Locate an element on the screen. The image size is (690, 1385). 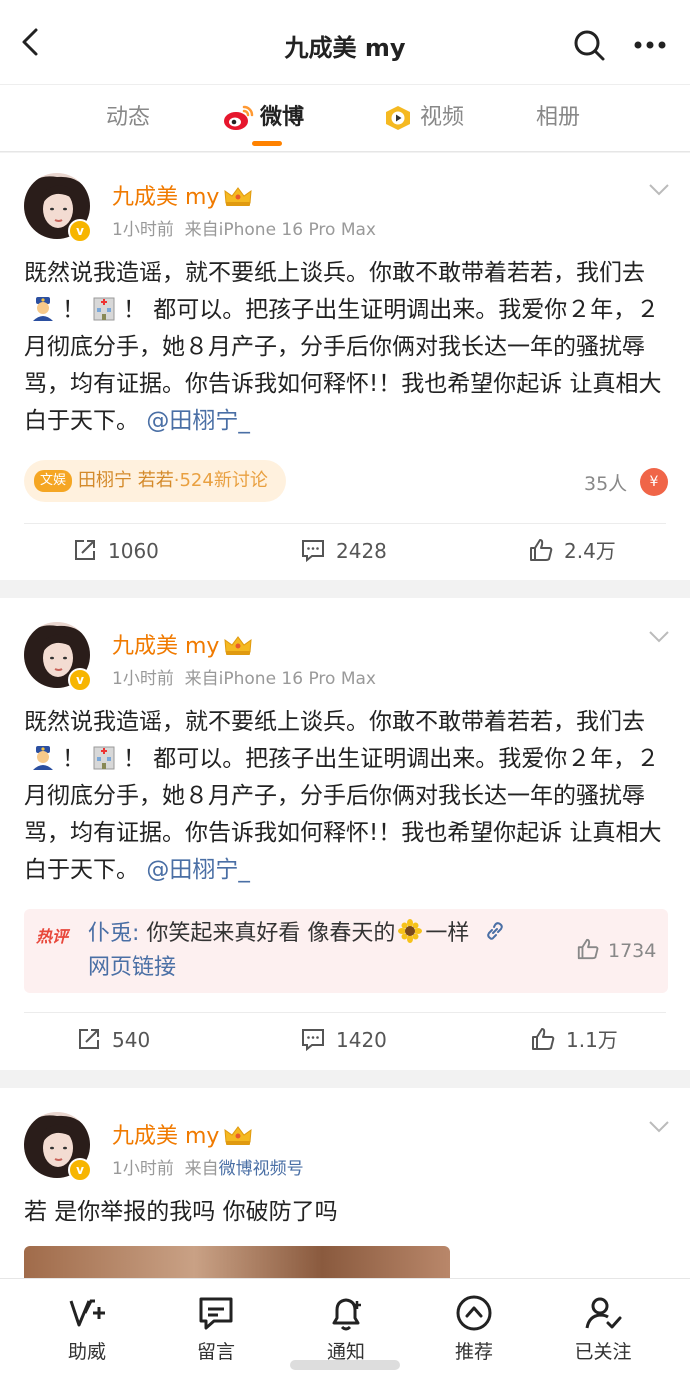
home-indicator is located at coordinates (345, 1365).